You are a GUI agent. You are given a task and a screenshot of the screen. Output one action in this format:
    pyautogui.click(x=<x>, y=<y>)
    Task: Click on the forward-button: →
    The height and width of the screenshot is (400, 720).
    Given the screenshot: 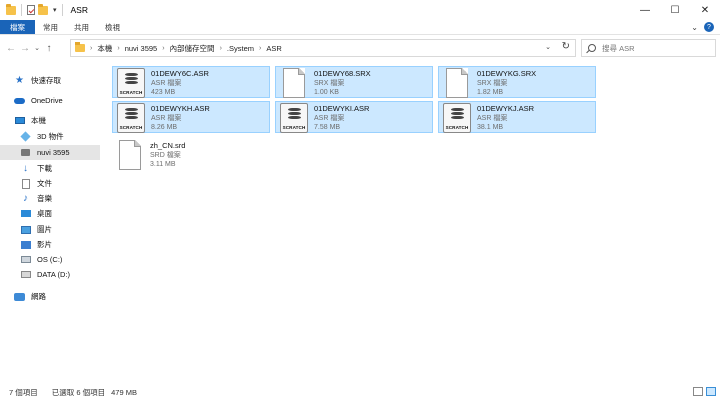 What is the action you would take?
    pyautogui.click(x=25, y=48)
    